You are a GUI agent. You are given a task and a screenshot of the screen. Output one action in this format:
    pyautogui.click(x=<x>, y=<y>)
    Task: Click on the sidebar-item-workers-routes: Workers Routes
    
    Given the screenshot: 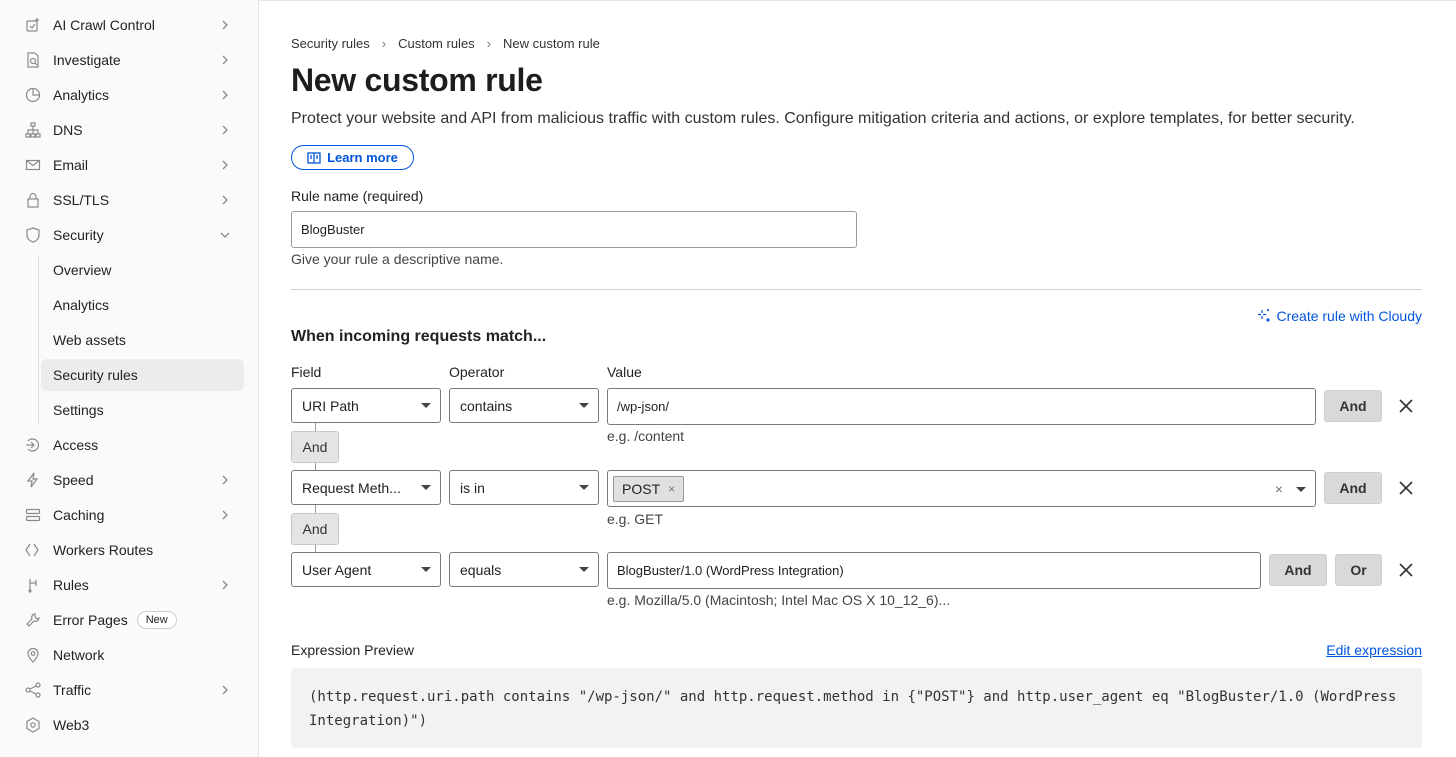 What is the action you would take?
    pyautogui.click(x=129, y=550)
    